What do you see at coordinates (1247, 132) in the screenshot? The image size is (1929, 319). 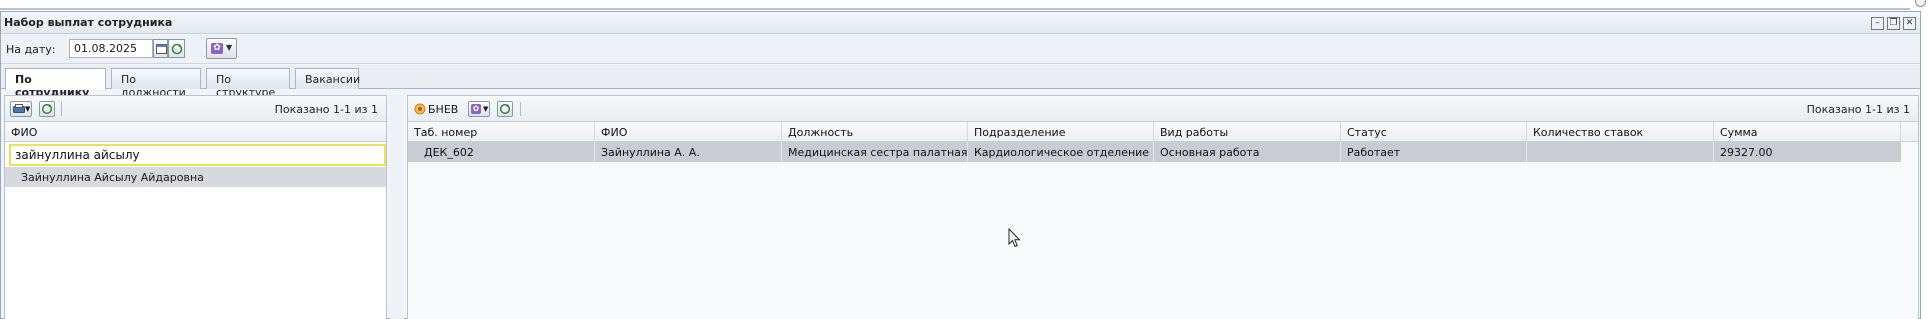 I see `column-work-type: Вид работы` at bounding box center [1247, 132].